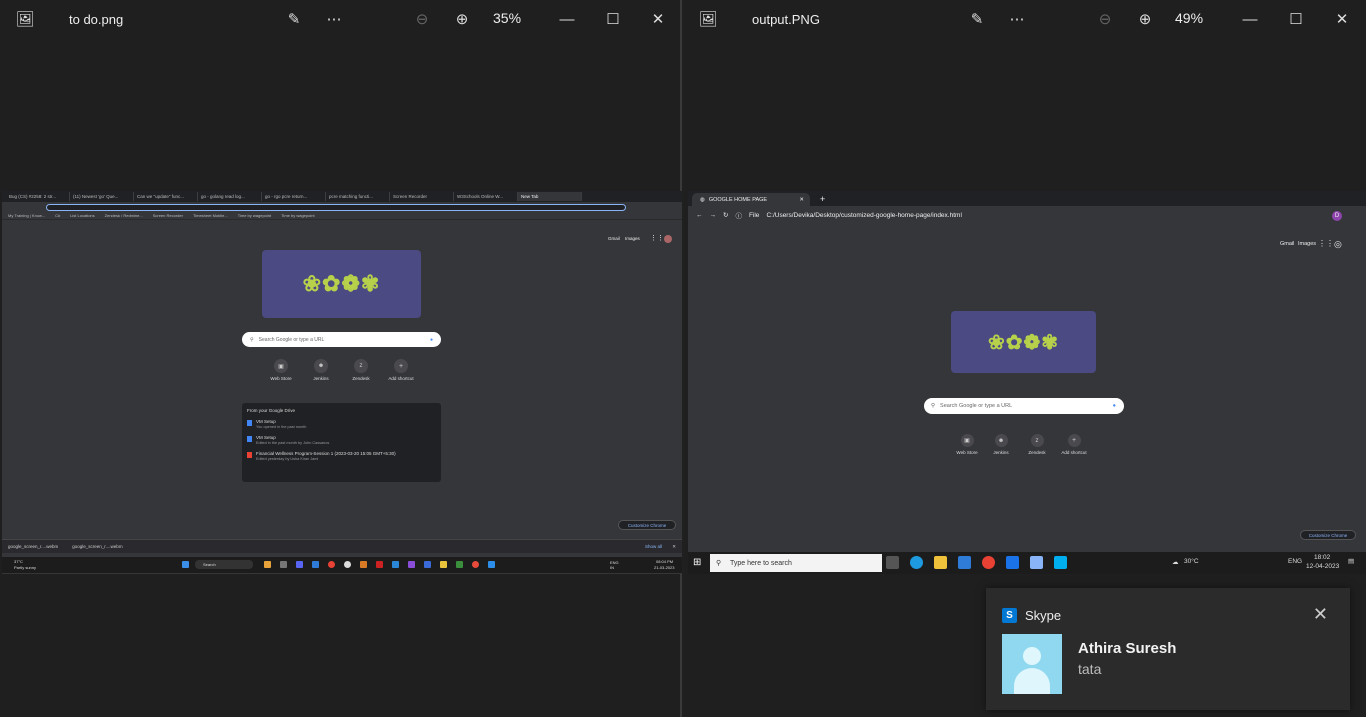 This screenshot has width=1366, height=717. I want to click on download-item: google_screen_r....webm, so click(97, 546).